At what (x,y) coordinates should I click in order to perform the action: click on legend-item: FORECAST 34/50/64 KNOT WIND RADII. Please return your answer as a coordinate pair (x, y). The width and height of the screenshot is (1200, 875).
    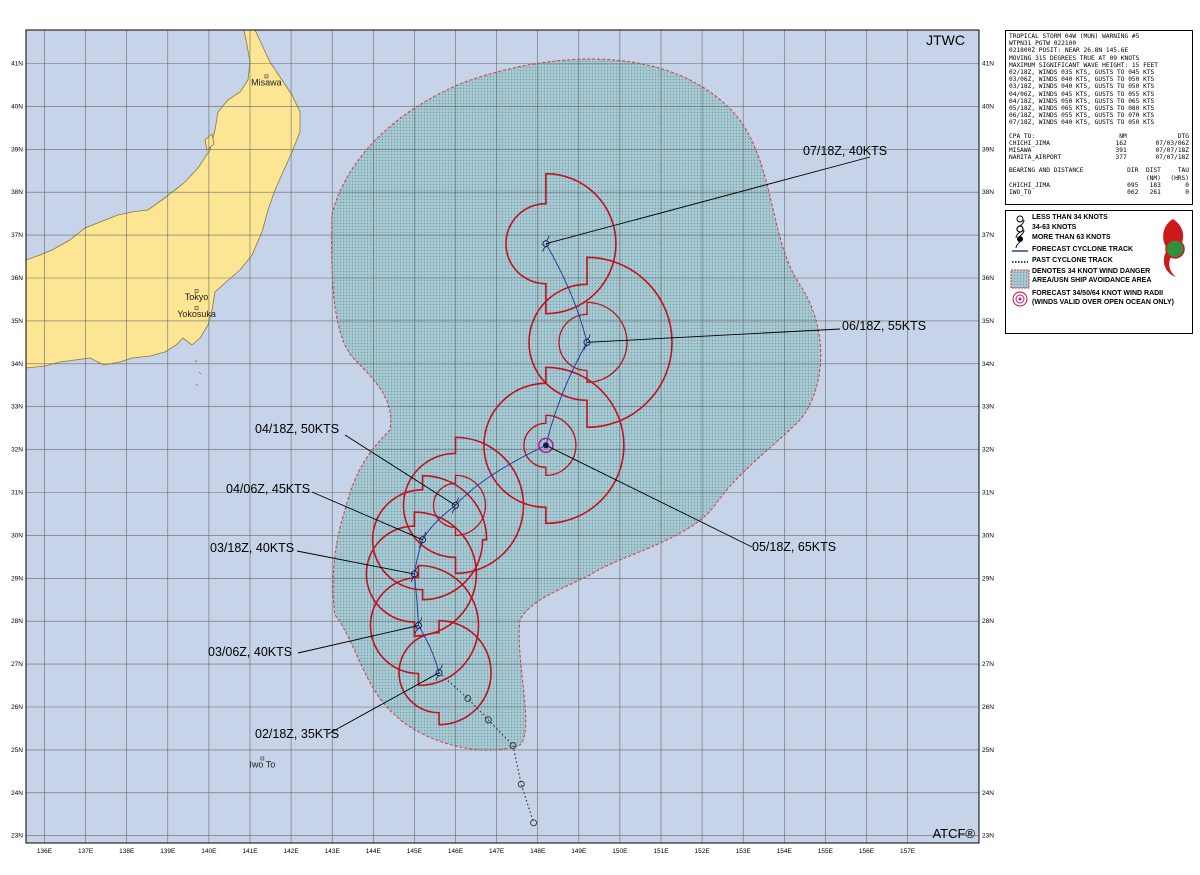
    Looking at the image, I should click on (1098, 293).